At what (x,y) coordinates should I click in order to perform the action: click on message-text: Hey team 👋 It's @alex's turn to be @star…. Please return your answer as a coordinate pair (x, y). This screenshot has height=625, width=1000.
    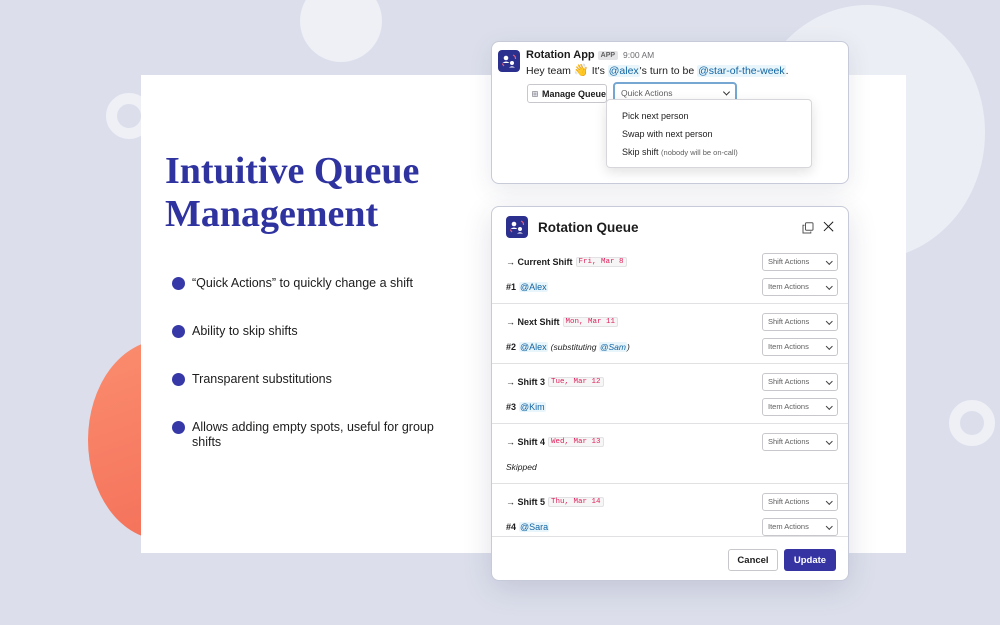
    Looking at the image, I should click on (657, 70).